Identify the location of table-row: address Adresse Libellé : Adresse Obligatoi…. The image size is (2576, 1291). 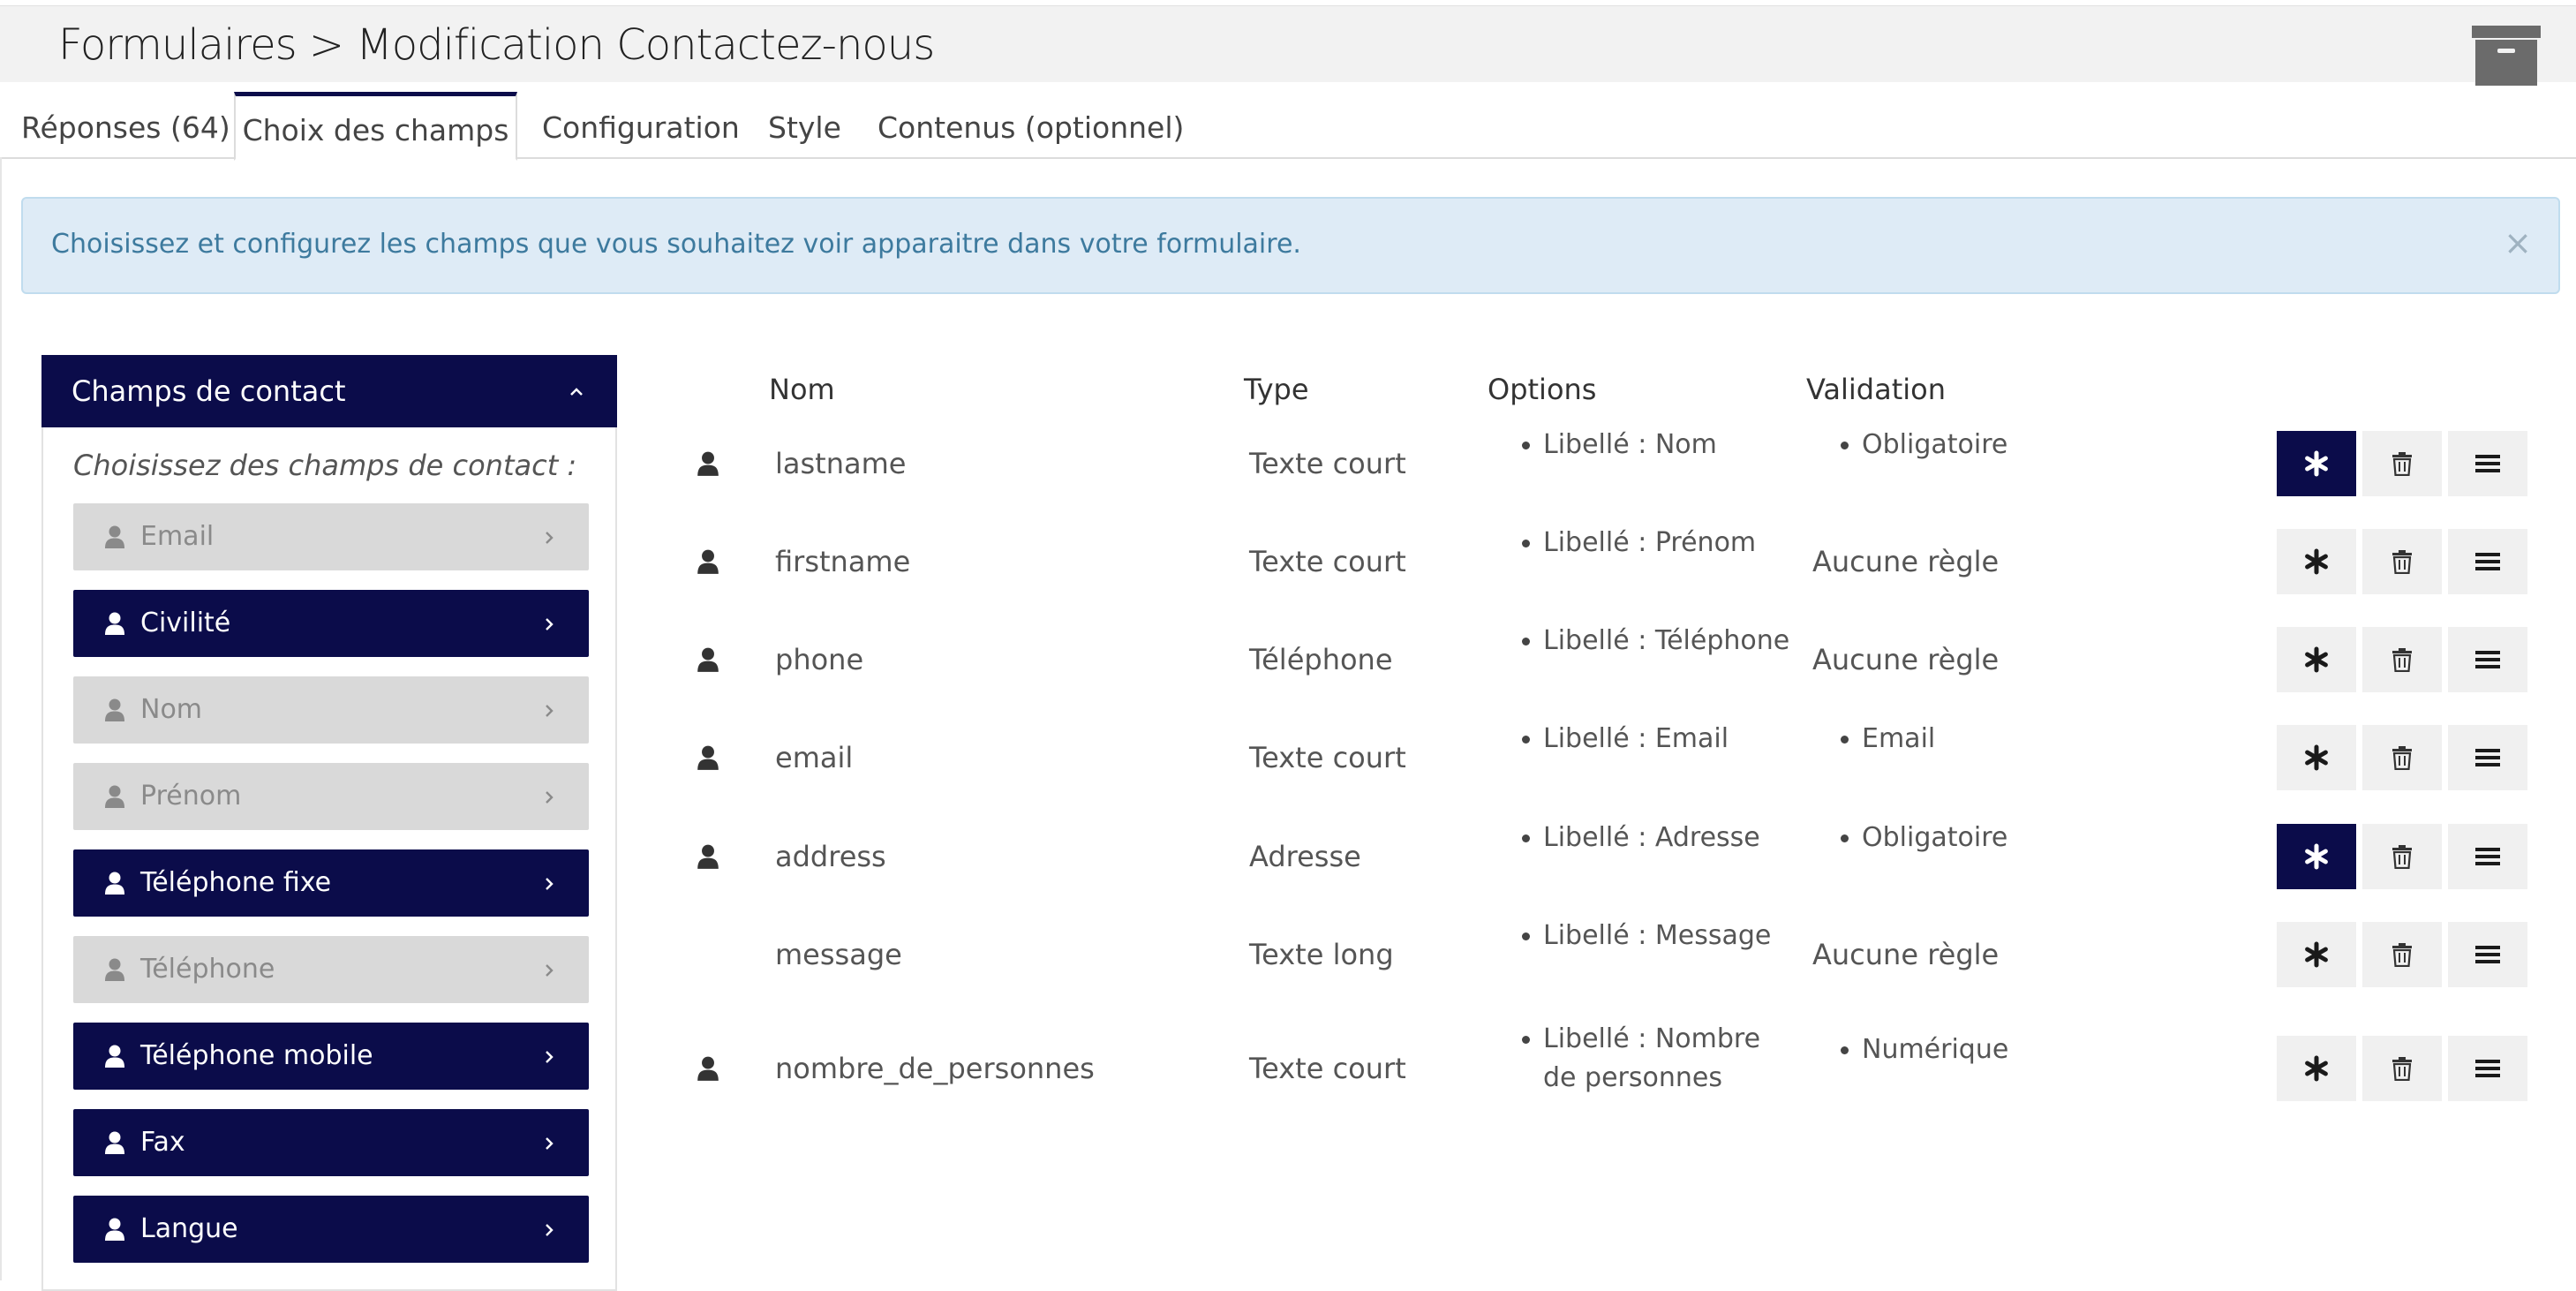
(1616, 856).